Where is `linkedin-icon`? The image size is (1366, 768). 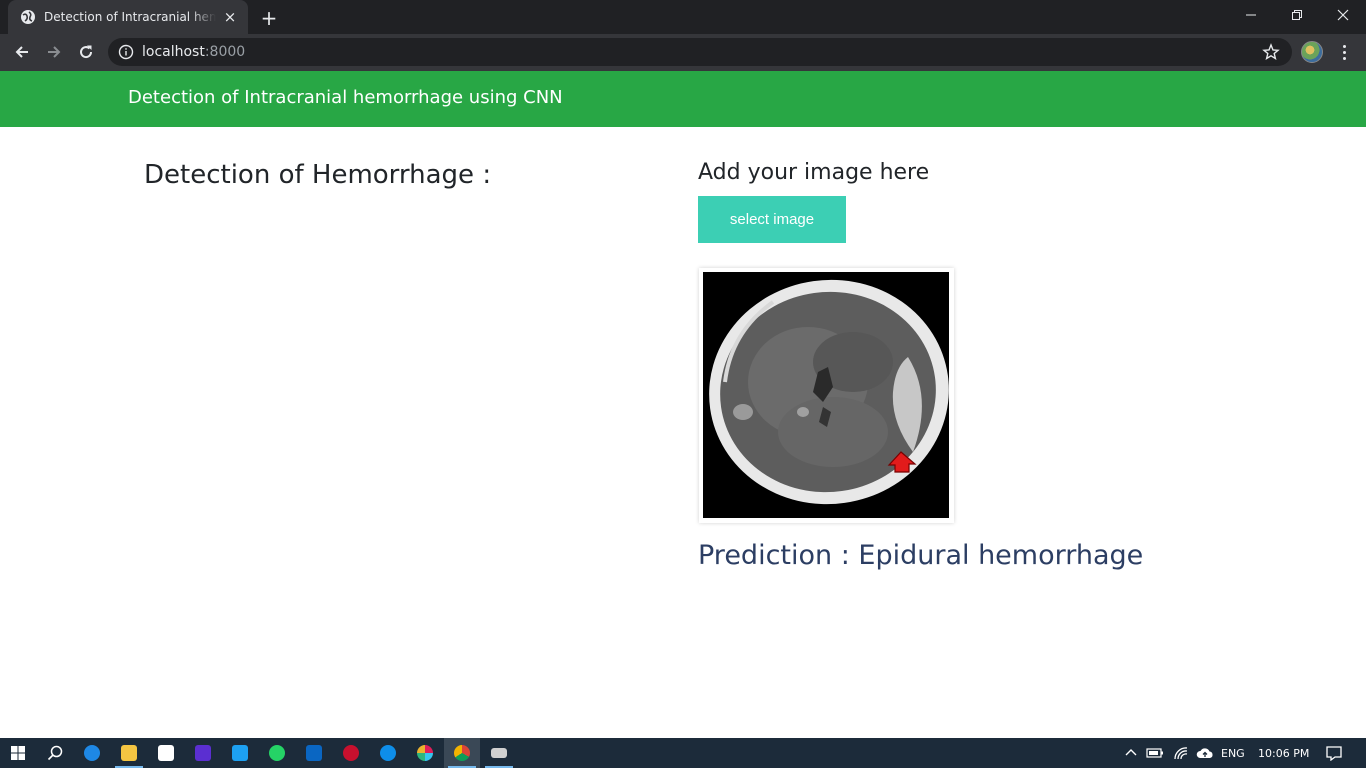 linkedin-icon is located at coordinates (314, 753).